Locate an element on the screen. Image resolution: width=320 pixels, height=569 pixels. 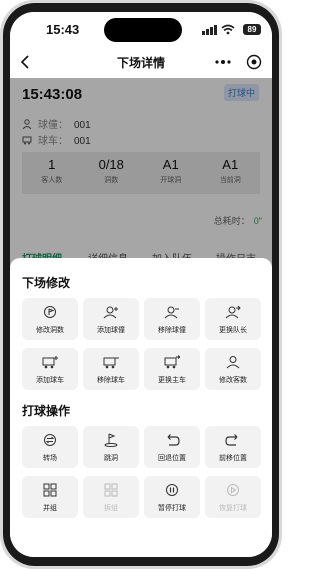
cart-switch-icon is located at coordinates (172, 362).